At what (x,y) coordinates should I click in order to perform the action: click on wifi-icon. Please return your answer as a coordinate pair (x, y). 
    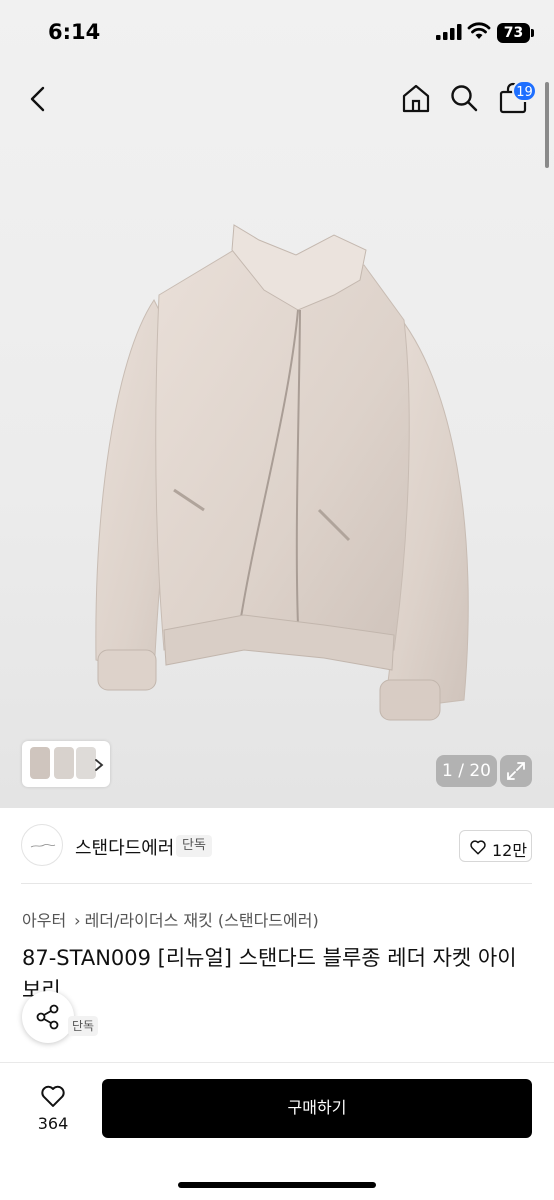
    Looking at the image, I should click on (479, 30).